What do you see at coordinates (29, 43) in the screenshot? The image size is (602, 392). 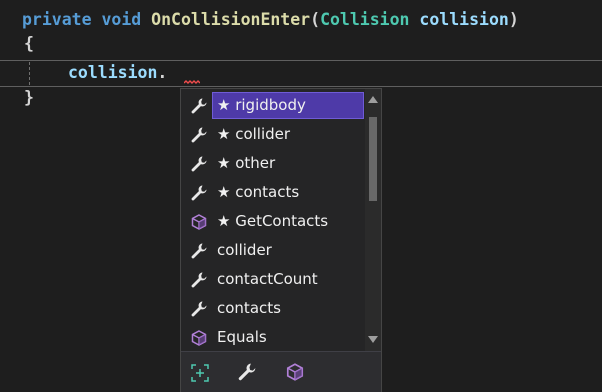 I see `open-brace: {` at bounding box center [29, 43].